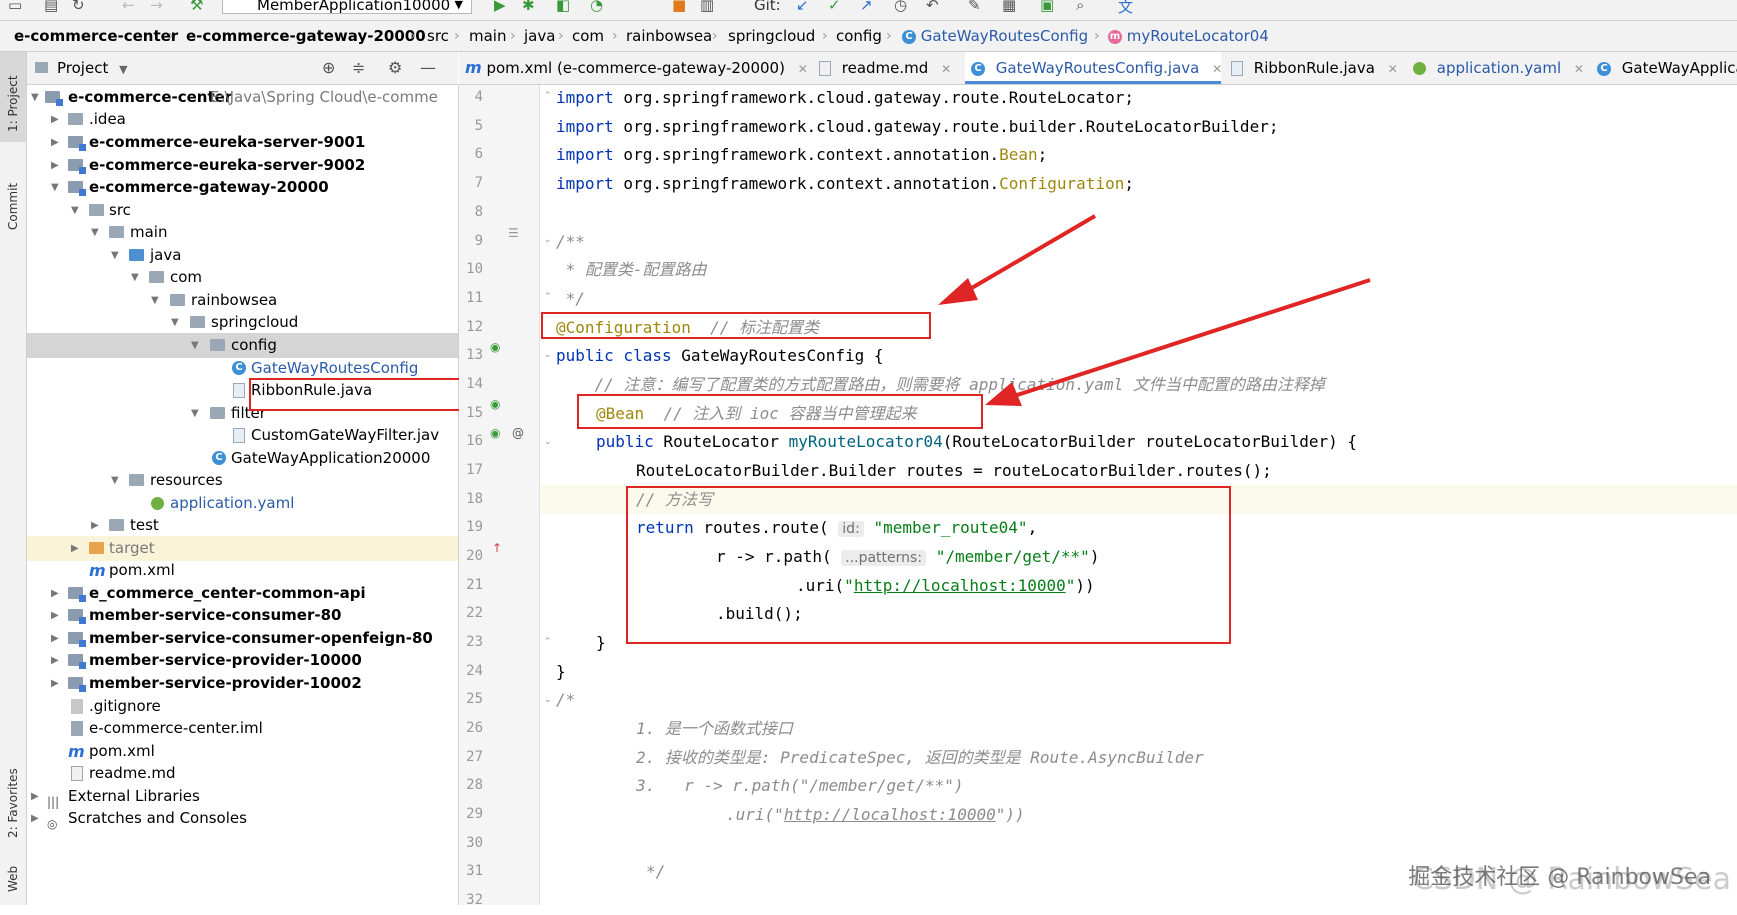 This screenshot has width=1737, height=915. What do you see at coordinates (428, 68) in the screenshot?
I see `minimize-icon: —` at bounding box center [428, 68].